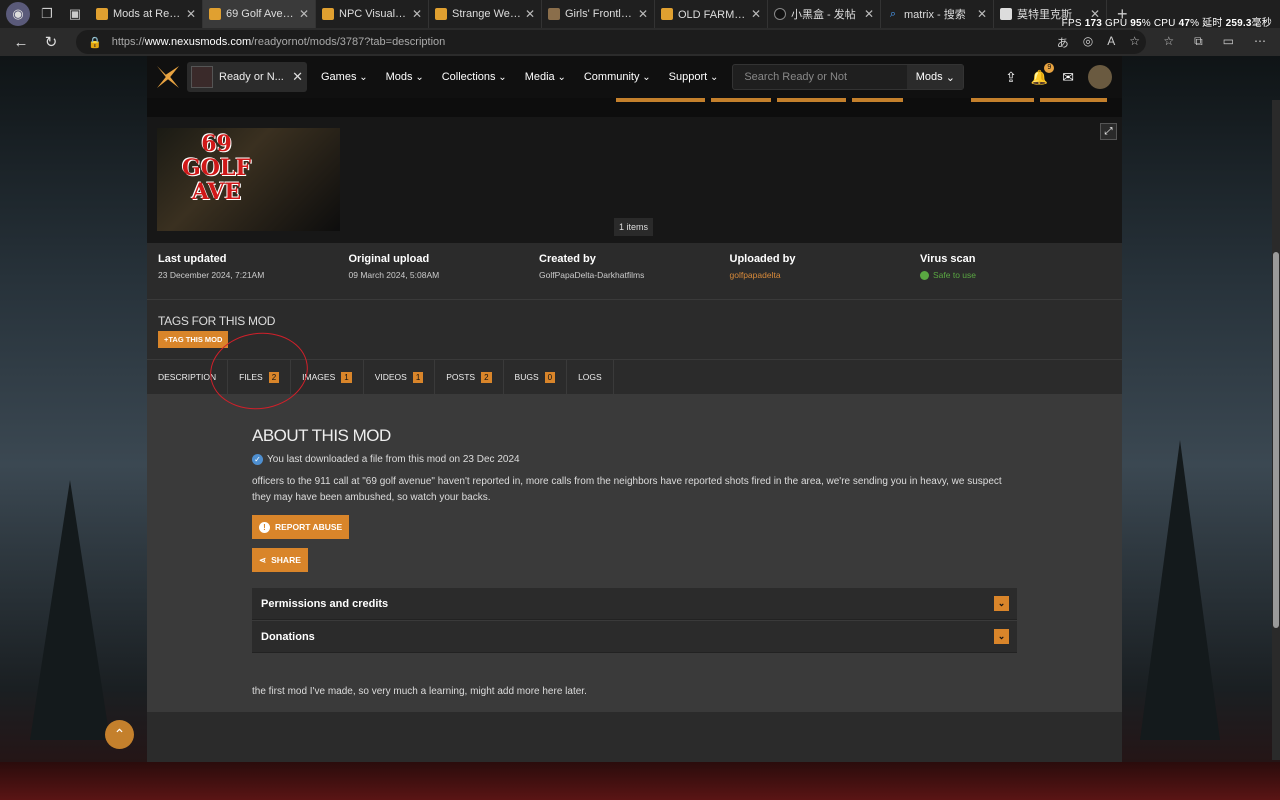 Image resolution: width=1280 pixels, height=800 pixels. Describe the element at coordinates (1100, 77) in the screenshot. I see `avatar` at that location.